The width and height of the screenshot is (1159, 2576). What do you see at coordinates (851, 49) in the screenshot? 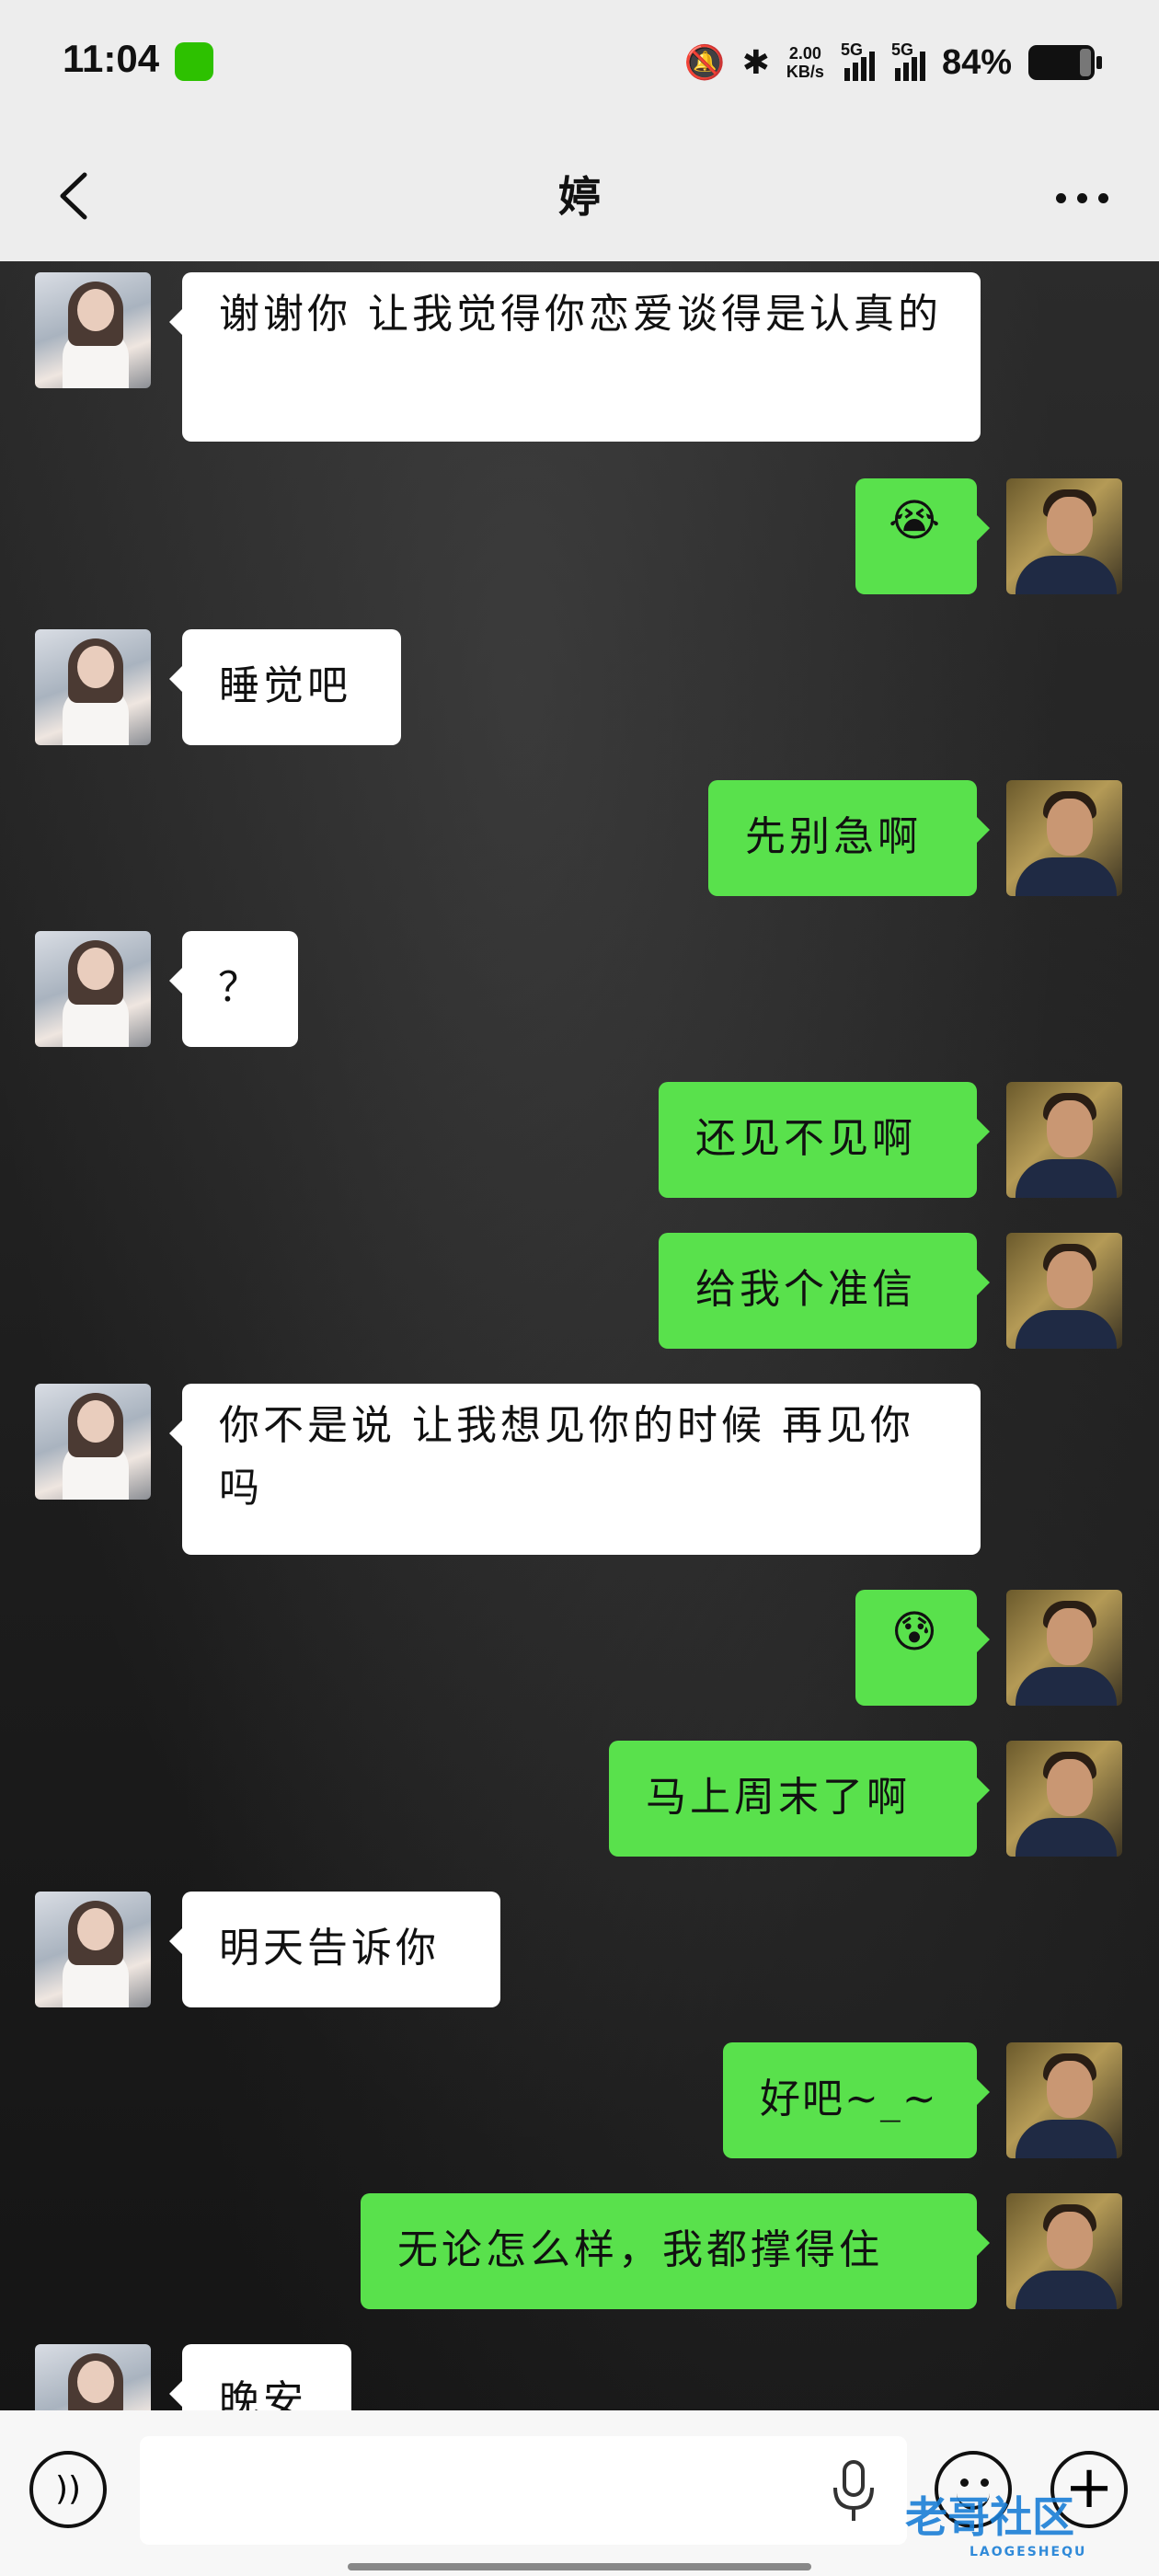
I see `signal-1-label: 5G` at bounding box center [851, 49].